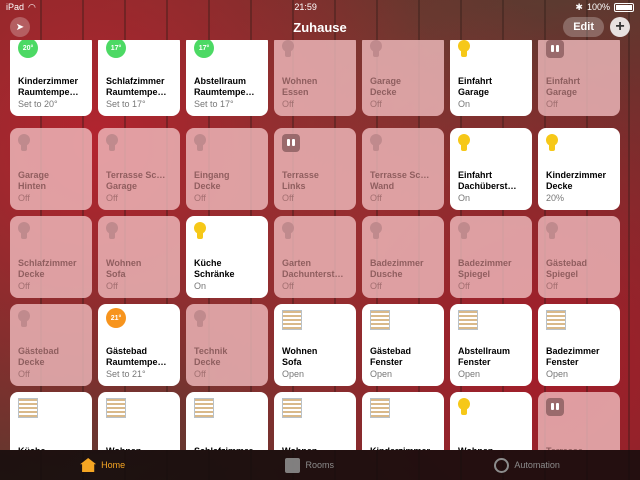 The width and height of the screenshot is (640, 480). I want to click on accessory-tile: 17° Abstellraum Raumtempe… Set to 17°, so click(227, 78).